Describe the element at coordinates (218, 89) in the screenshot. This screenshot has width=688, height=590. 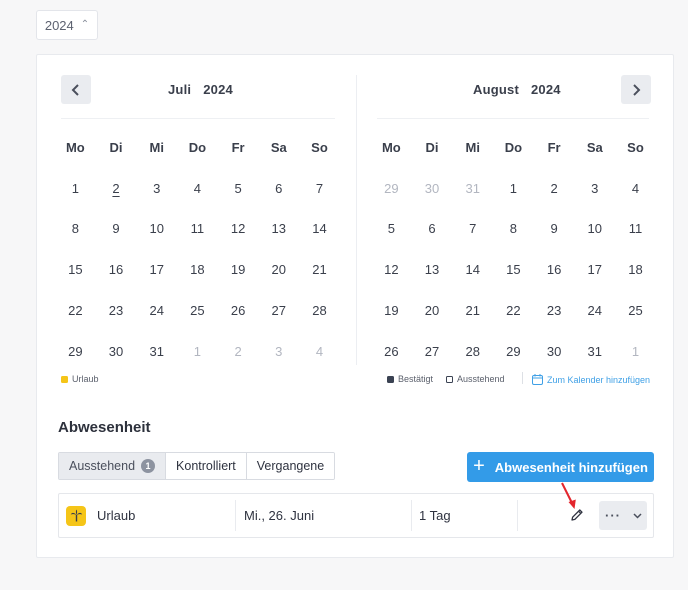
I see `left-month-year: 2024` at that location.